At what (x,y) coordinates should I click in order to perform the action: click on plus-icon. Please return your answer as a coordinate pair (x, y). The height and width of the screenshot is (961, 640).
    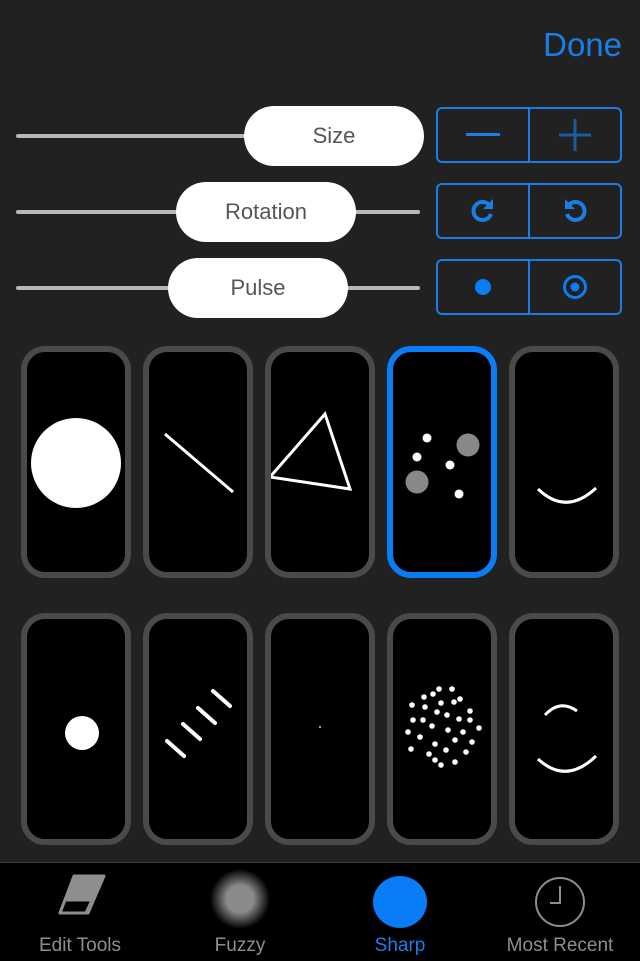
    Looking at the image, I should click on (575, 135).